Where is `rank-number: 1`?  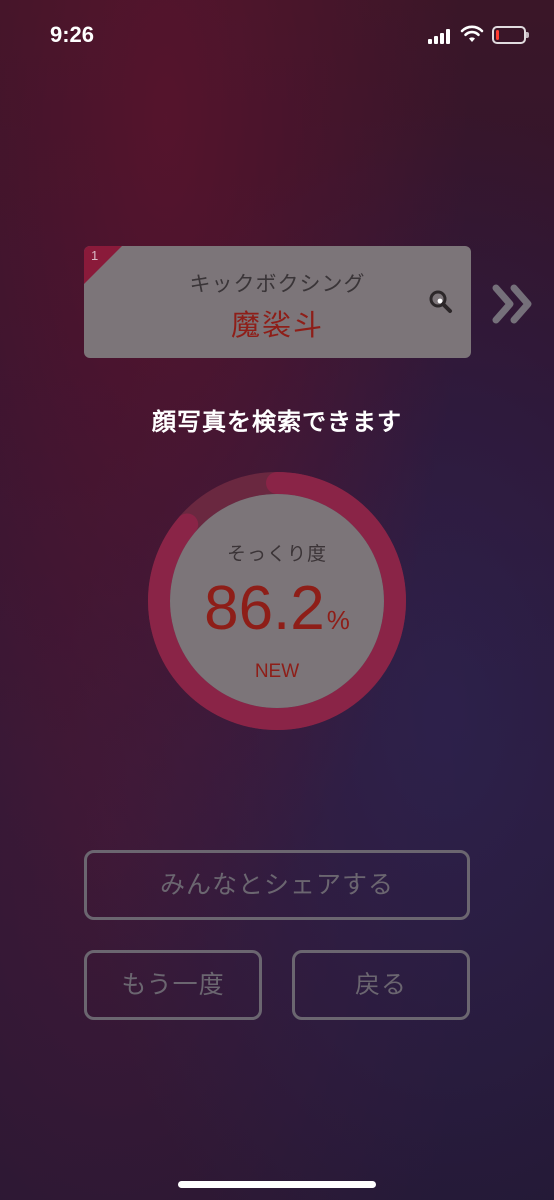 rank-number: 1 is located at coordinates (95, 255).